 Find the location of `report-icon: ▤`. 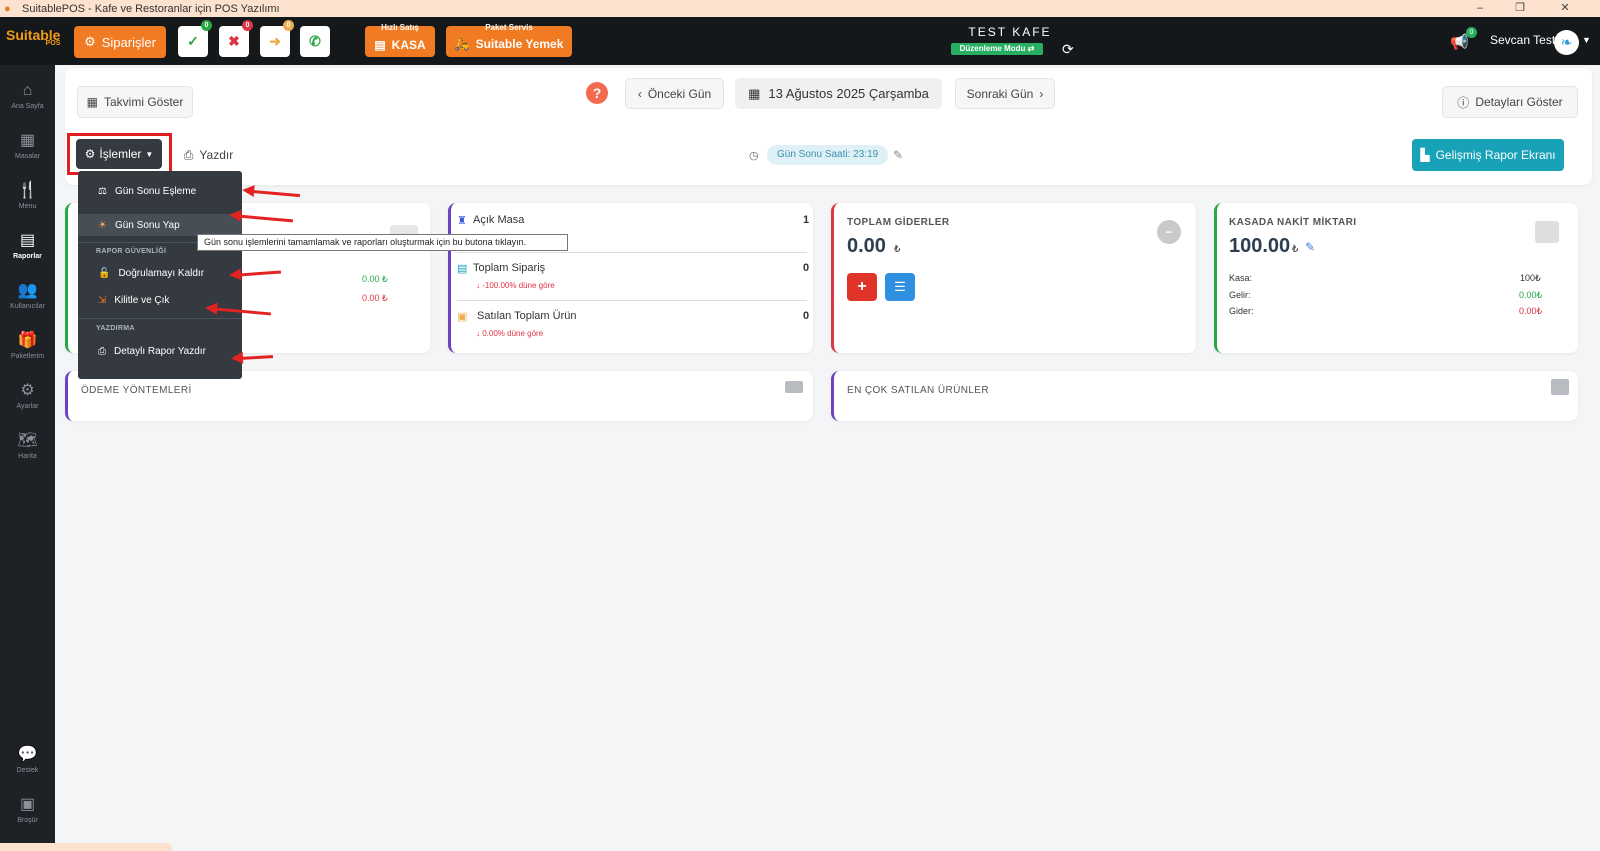

report-icon: ▤ is located at coordinates (27, 240).